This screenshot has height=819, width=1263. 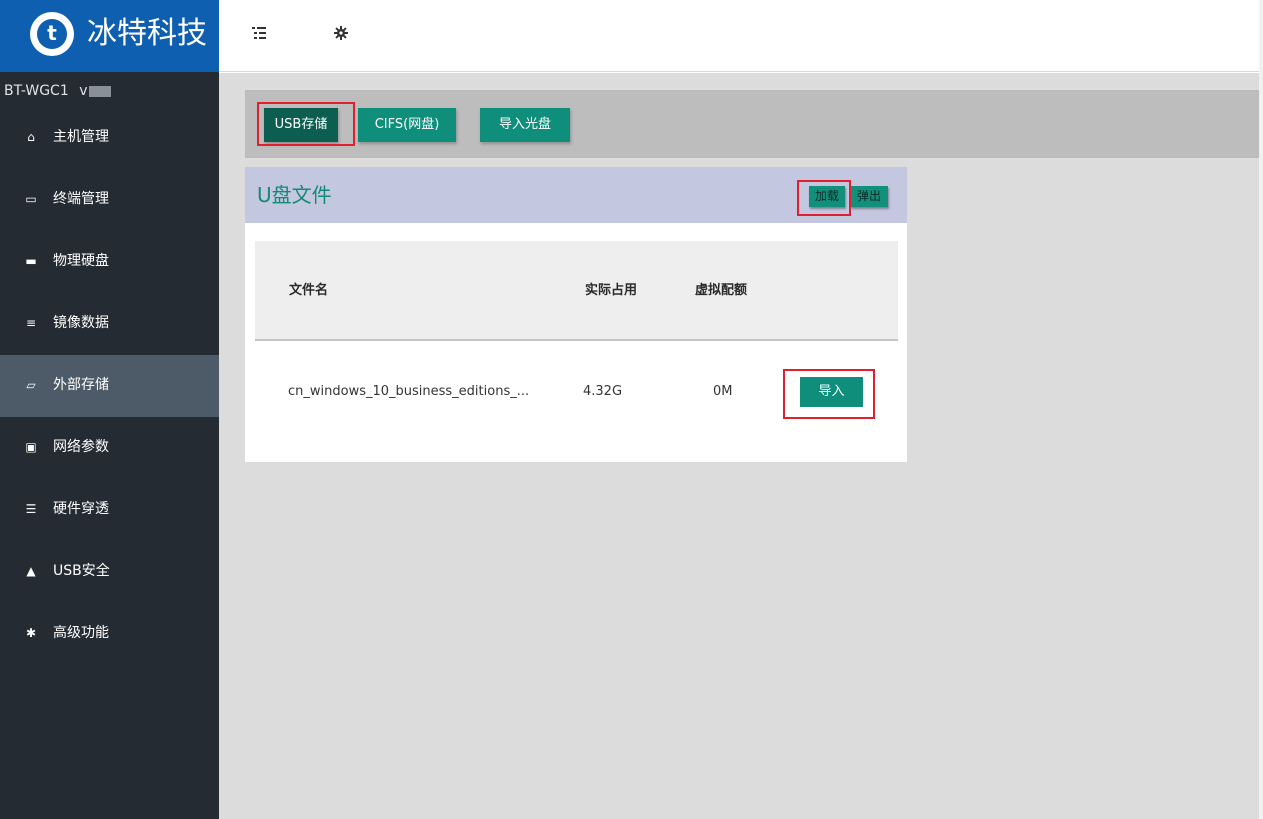 I want to click on sidebar-item-hardware-passthrough: ☰ 硬件穿透, so click(x=109, y=510).